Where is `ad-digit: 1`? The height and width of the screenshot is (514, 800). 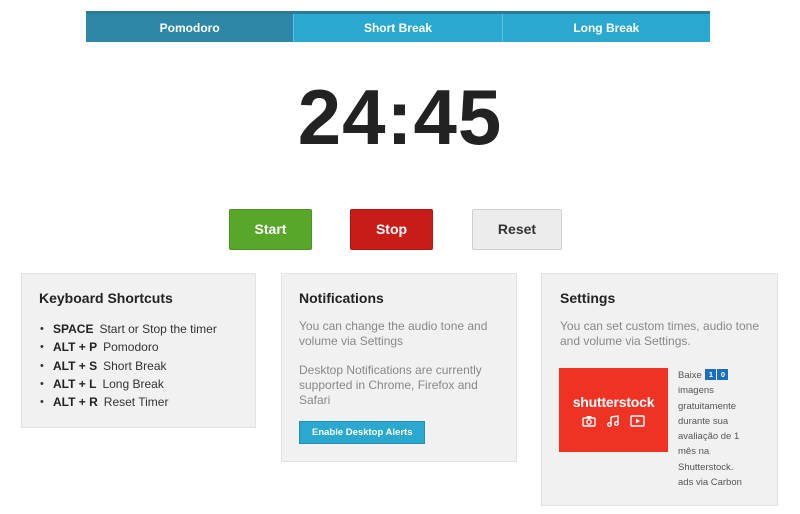
ad-digit: 1 is located at coordinates (711, 374).